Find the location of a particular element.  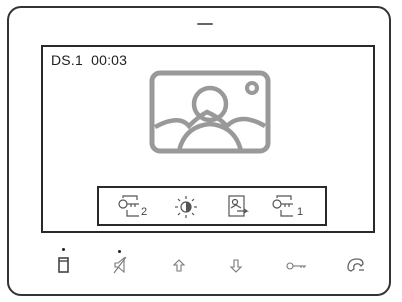

down-button is located at coordinates (236, 261).